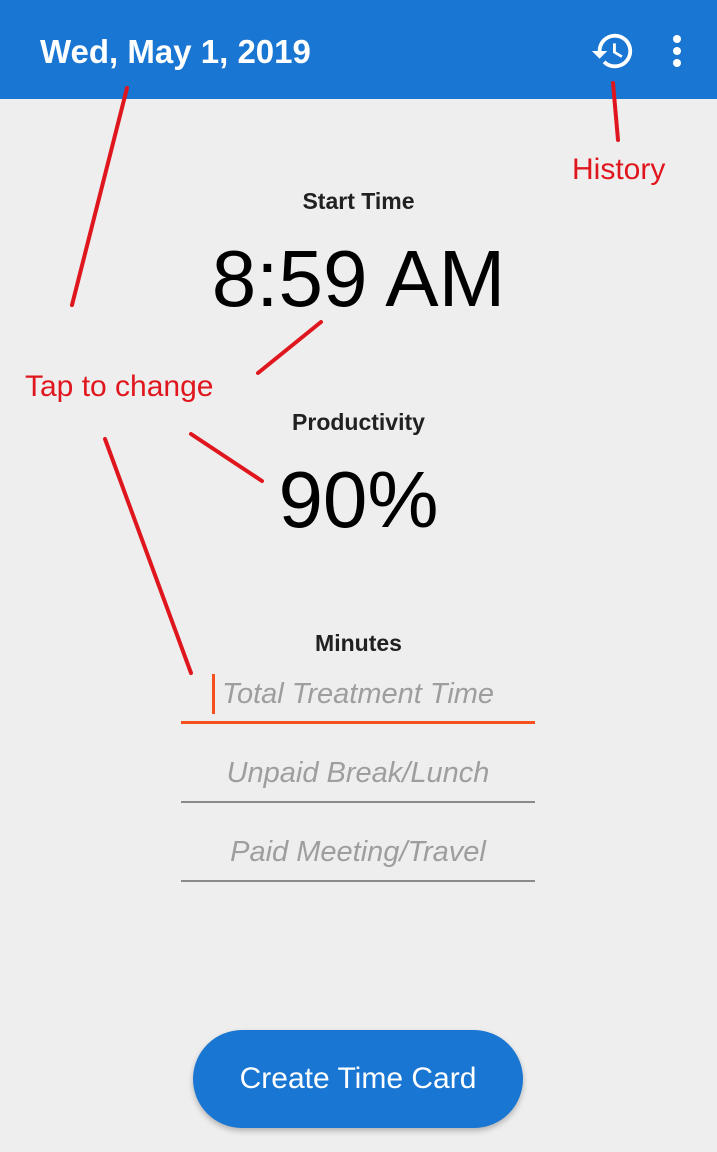 The image size is (717, 1152). I want to click on overflow-menu-button, so click(677, 51).